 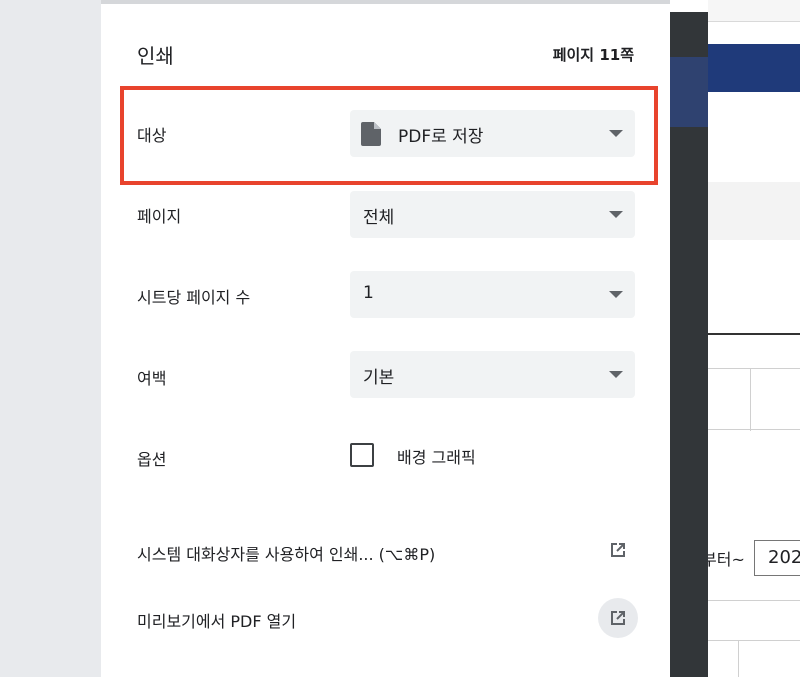 I want to click on pages-per-sheet-select: 1, so click(x=492, y=294).